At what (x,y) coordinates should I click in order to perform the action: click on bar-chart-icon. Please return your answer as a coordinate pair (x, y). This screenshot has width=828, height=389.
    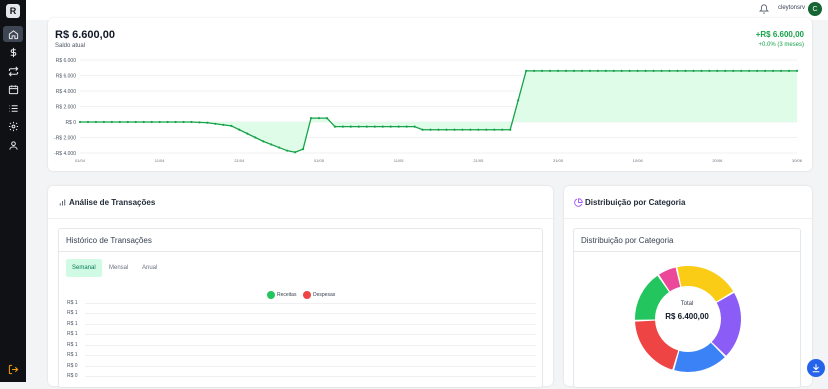
    Looking at the image, I should click on (62, 202).